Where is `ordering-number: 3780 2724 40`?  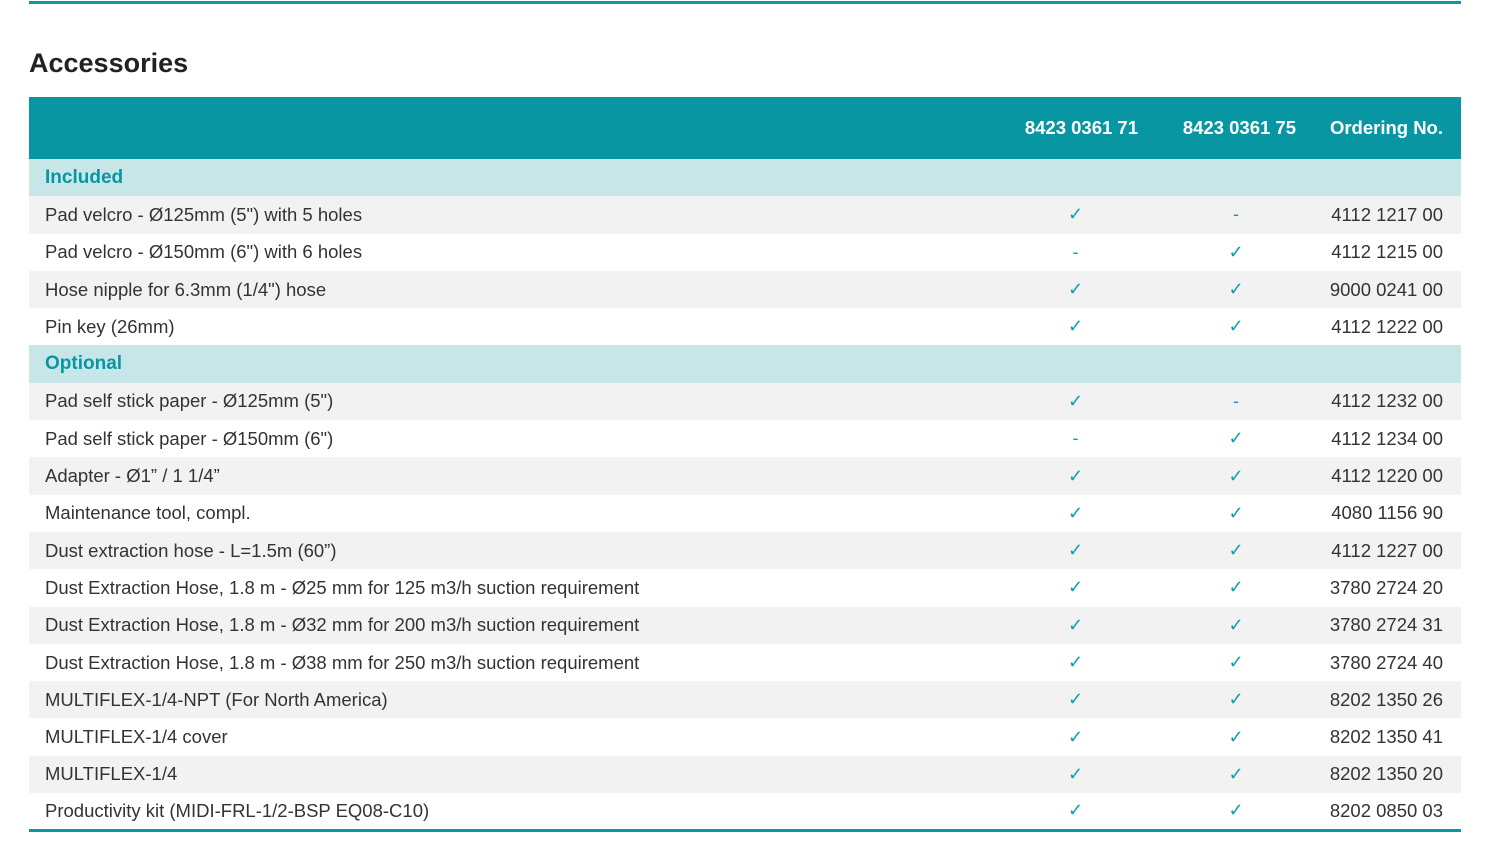
ordering-number: 3780 2724 40 is located at coordinates (1386, 662).